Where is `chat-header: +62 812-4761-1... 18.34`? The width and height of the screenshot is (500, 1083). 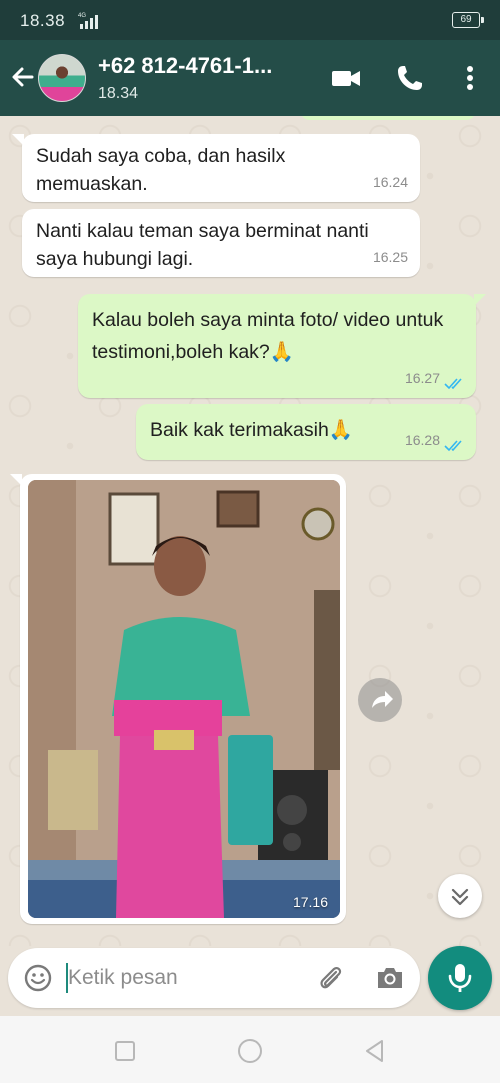 chat-header: +62 812-4761-1... 18.34 is located at coordinates (250, 78).